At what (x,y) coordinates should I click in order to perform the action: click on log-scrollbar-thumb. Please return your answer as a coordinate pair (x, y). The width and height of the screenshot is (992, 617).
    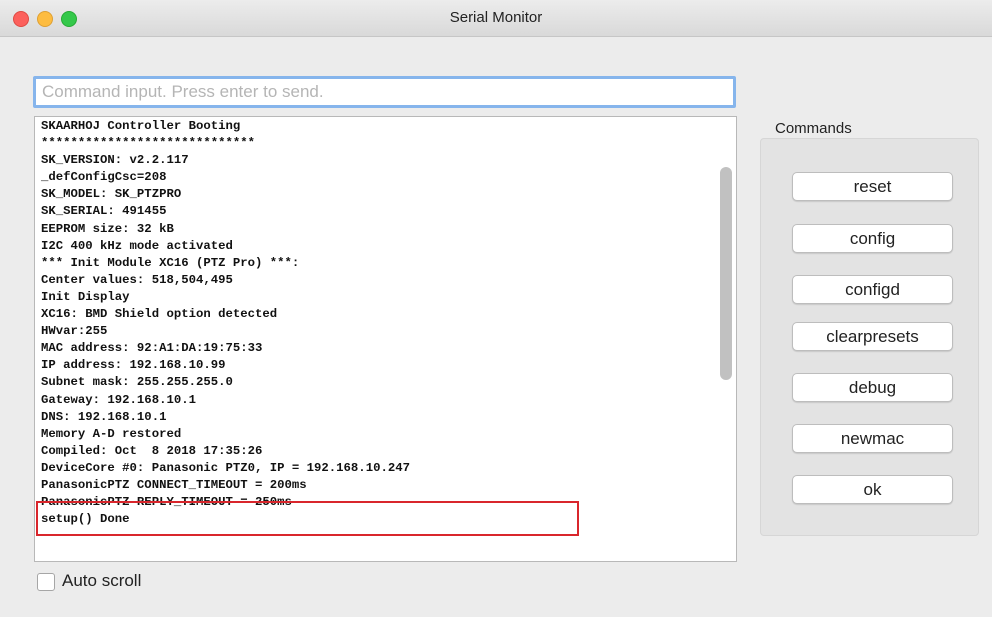
    Looking at the image, I should click on (726, 273).